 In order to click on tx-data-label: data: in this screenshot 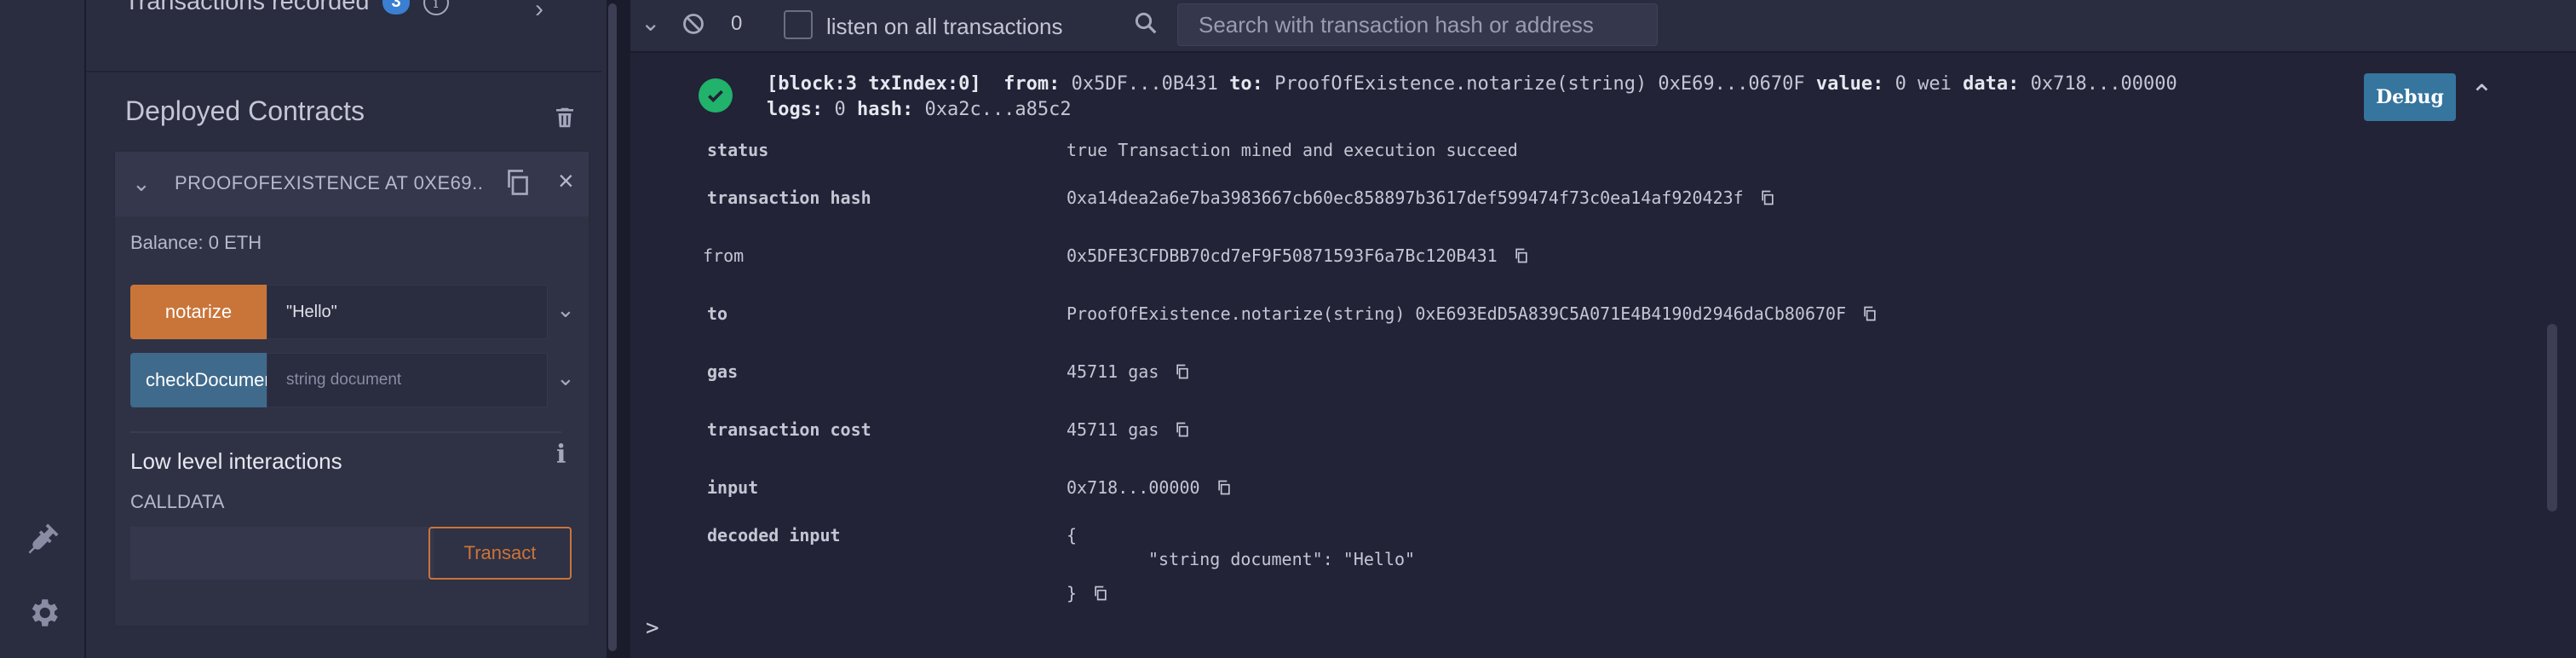, I will do `click(1992, 84)`.